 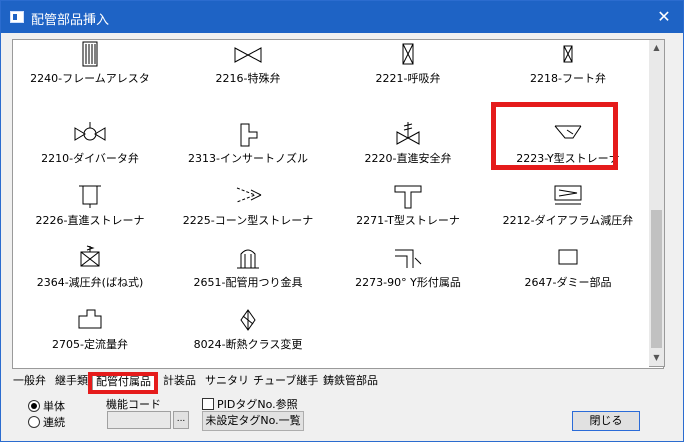 What do you see at coordinates (248, 55) in the screenshot?
I see `special-valve-icon` at bounding box center [248, 55].